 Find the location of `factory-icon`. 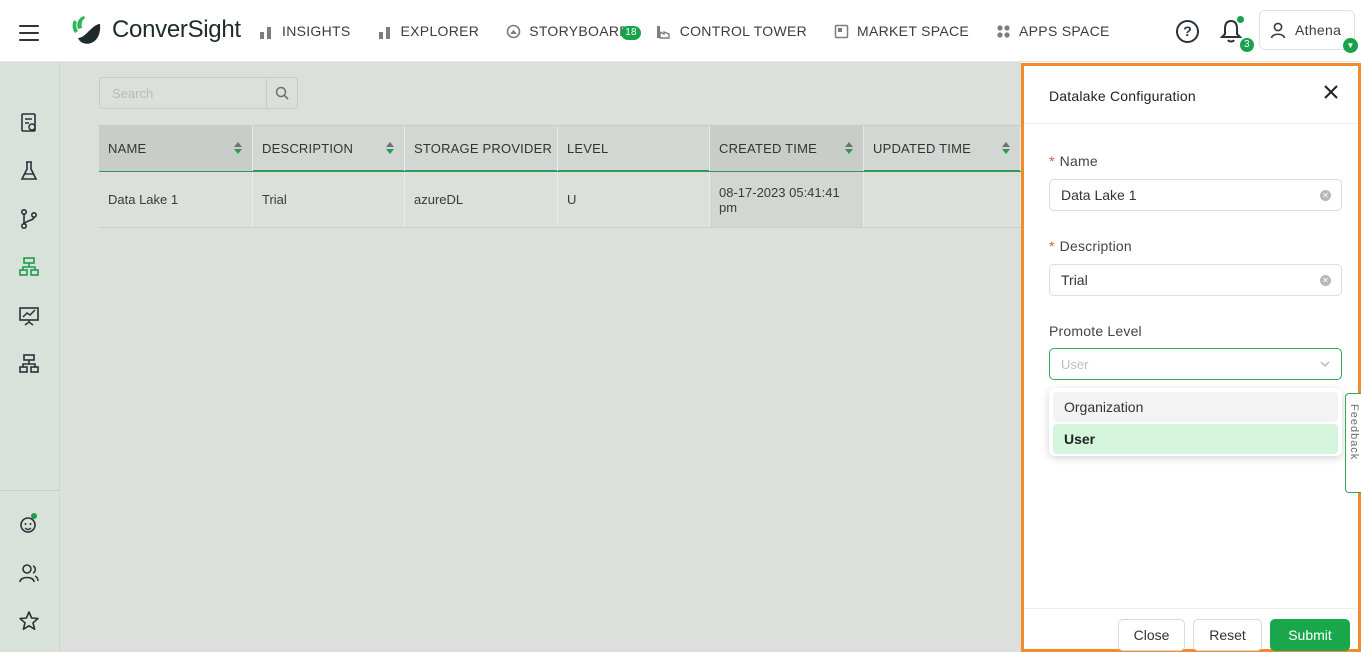

factory-icon is located at coordinates (664, 31).